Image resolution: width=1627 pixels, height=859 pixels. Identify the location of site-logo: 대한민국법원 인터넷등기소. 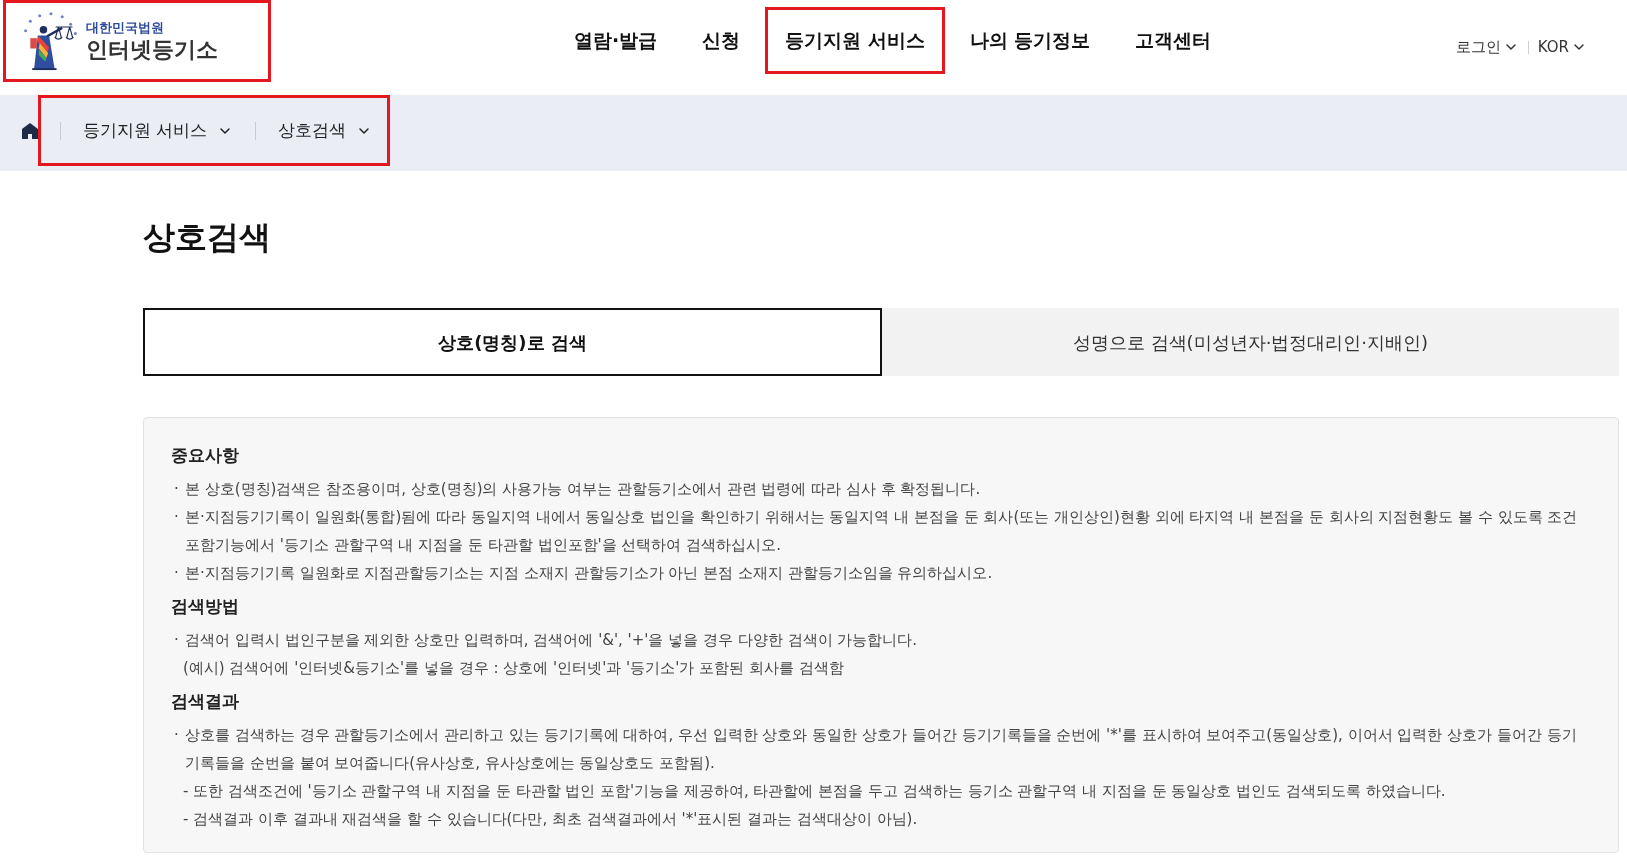
(137, 41).